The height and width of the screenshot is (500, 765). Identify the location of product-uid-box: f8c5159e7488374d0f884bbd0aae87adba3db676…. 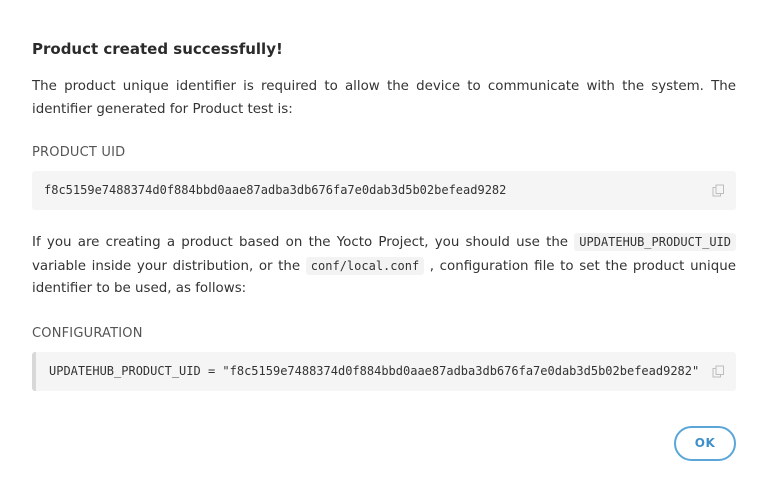
(384, 190).